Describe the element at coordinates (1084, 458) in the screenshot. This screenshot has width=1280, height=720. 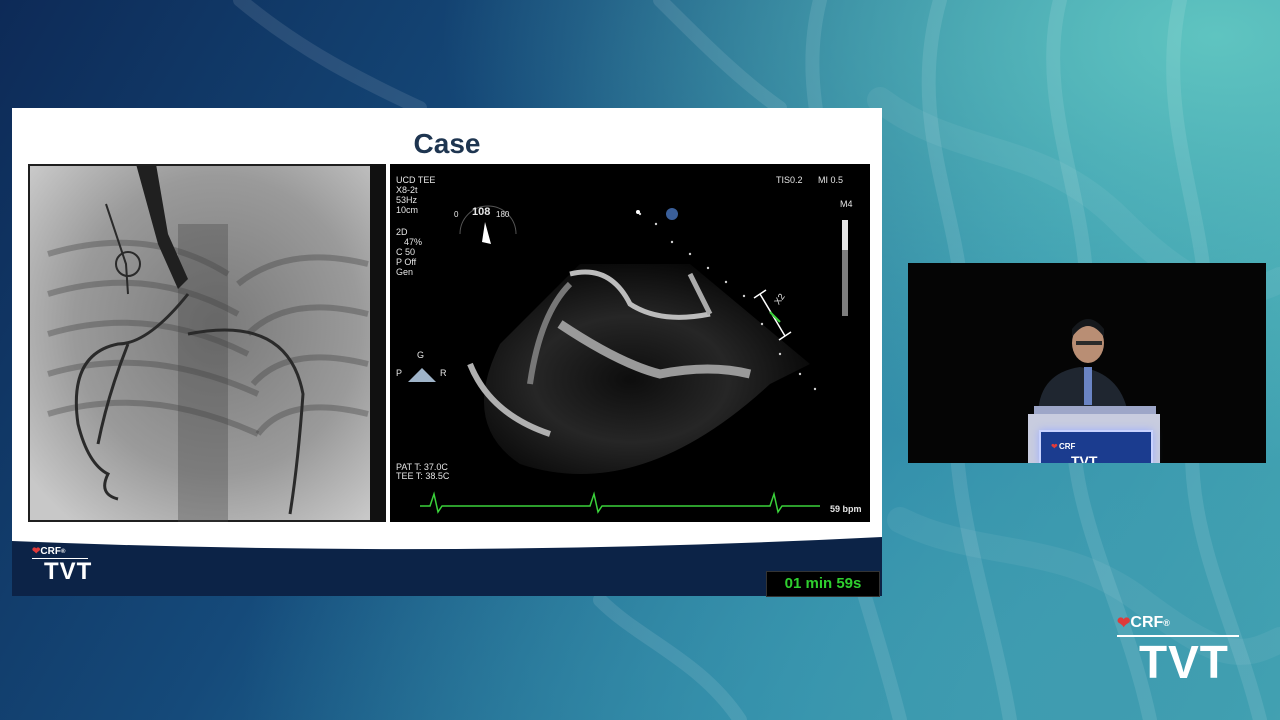
I see `podium-event: TVT` at that location.